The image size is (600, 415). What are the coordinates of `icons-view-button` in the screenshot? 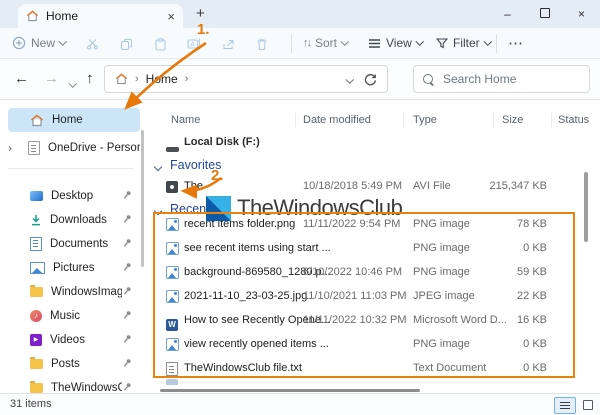 It's located at (588, 404).